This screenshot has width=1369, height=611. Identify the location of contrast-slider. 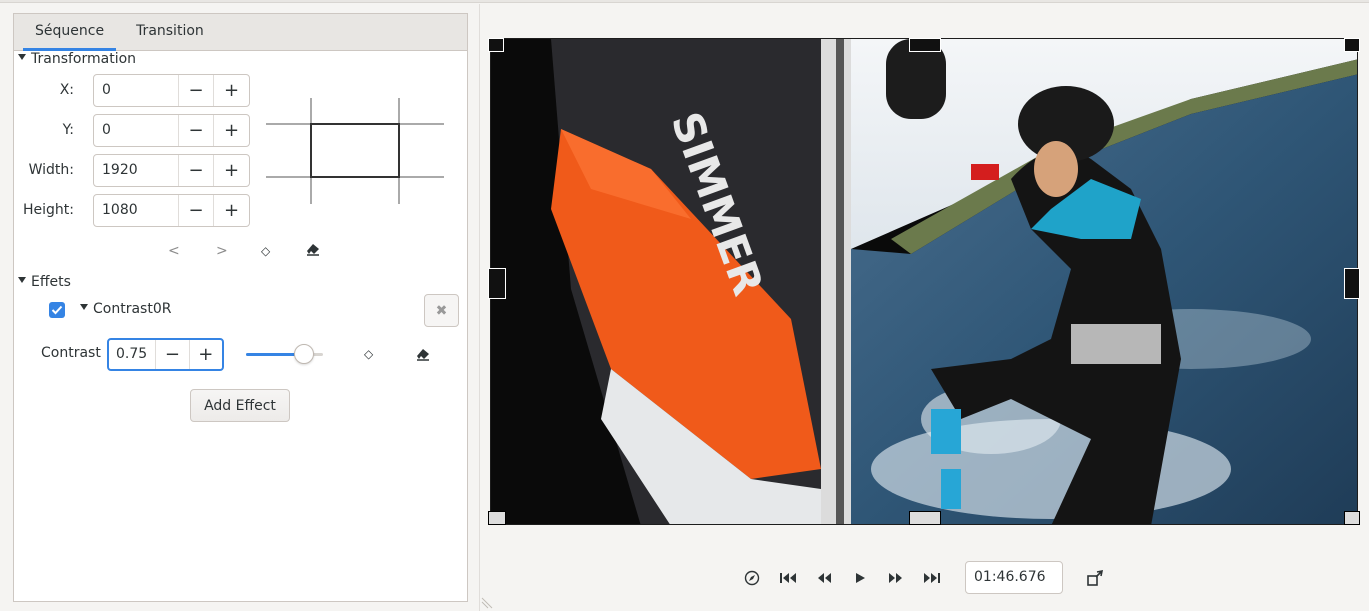
(284, 354).